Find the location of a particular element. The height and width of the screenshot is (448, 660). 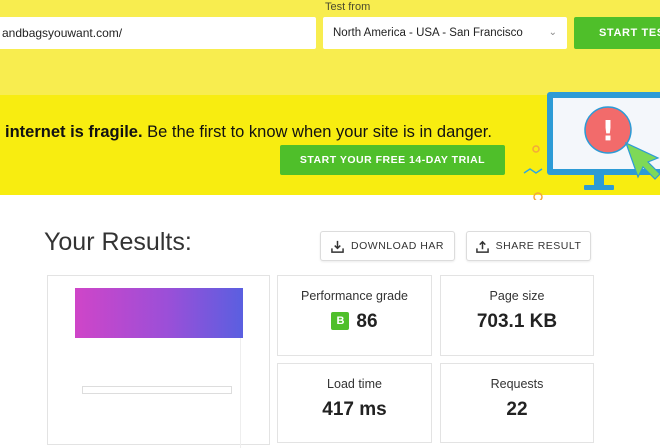

preview-hero-image is located at coordinates (159, 313).